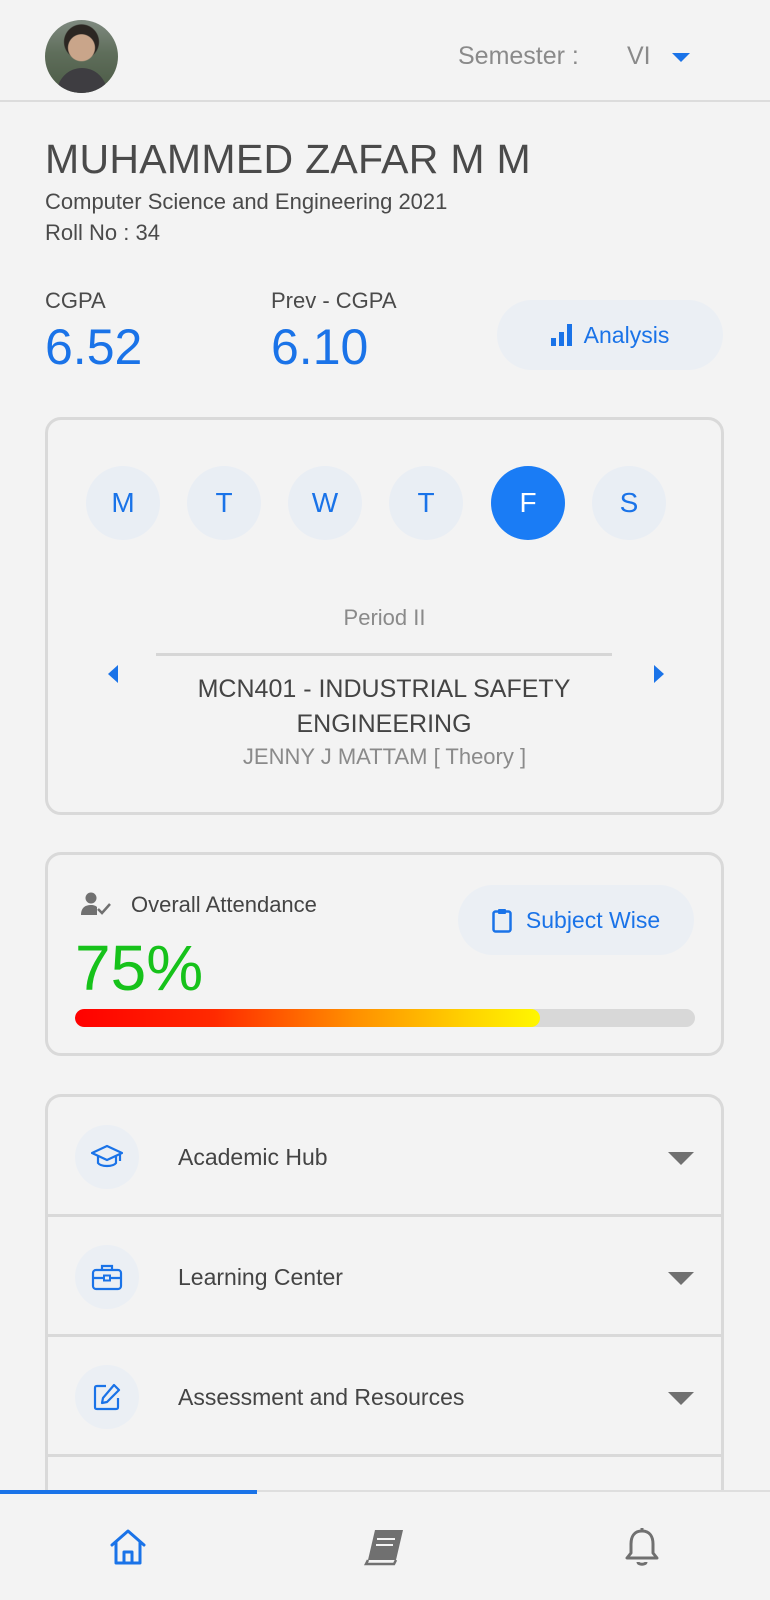  I want to click on graduation-cap-icon, so click(107, 1157).